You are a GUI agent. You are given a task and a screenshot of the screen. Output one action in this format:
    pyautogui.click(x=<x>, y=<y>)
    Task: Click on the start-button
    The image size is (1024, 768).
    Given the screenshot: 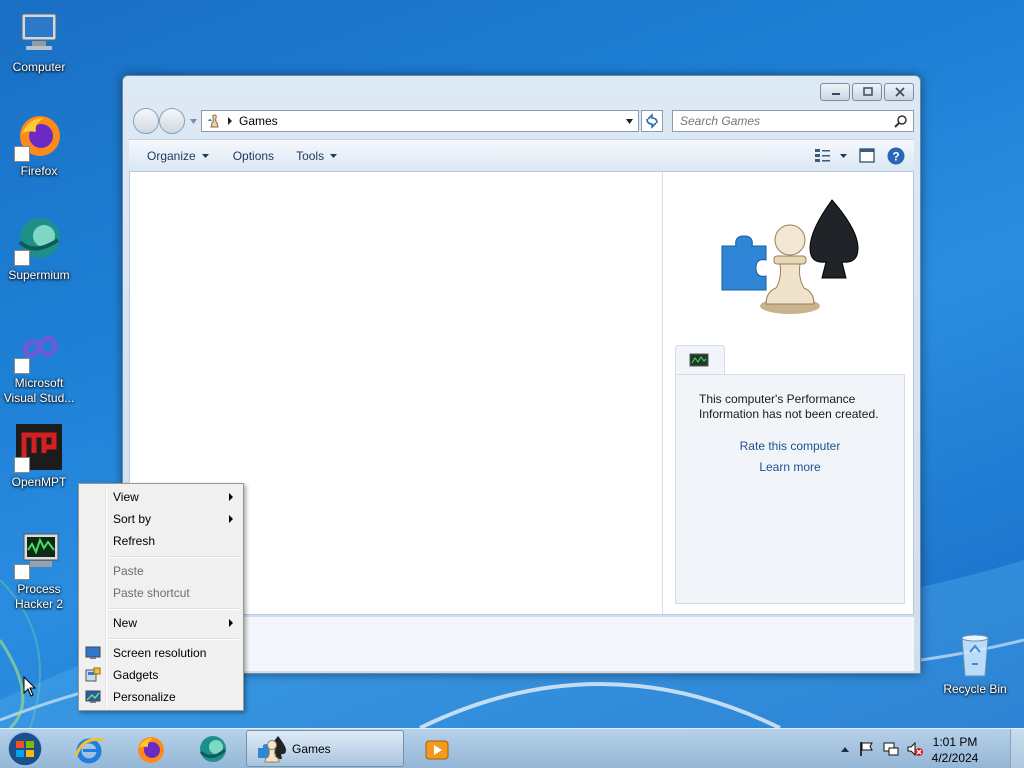 What is the action you would take?
    pyautogui.click(x=25, y=749)
    